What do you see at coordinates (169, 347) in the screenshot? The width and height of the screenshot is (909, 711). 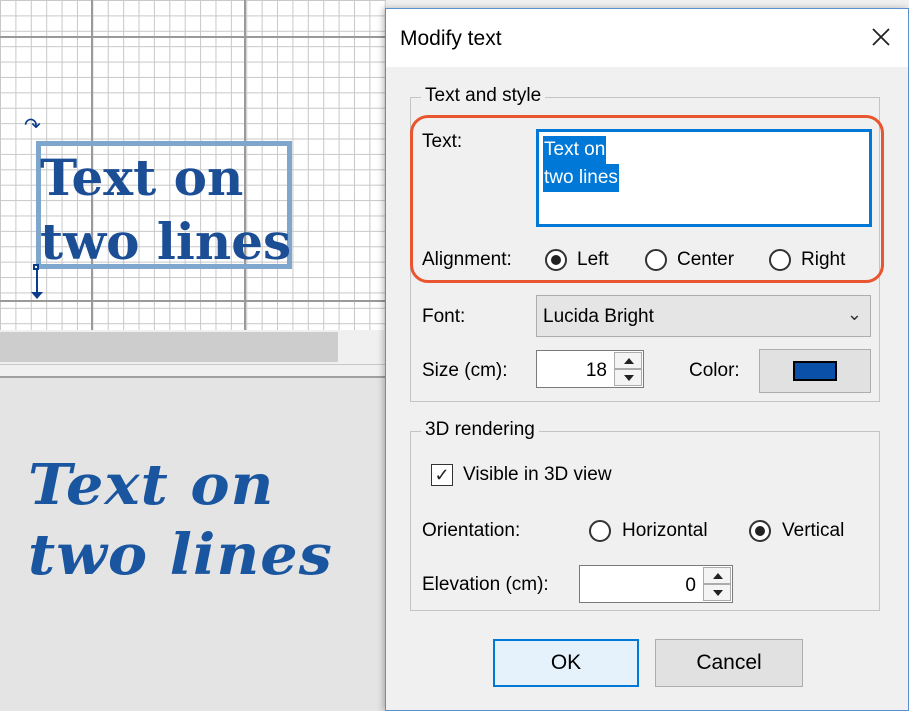 I see `scrollbar-thumb` at bounding box center [169, 347].